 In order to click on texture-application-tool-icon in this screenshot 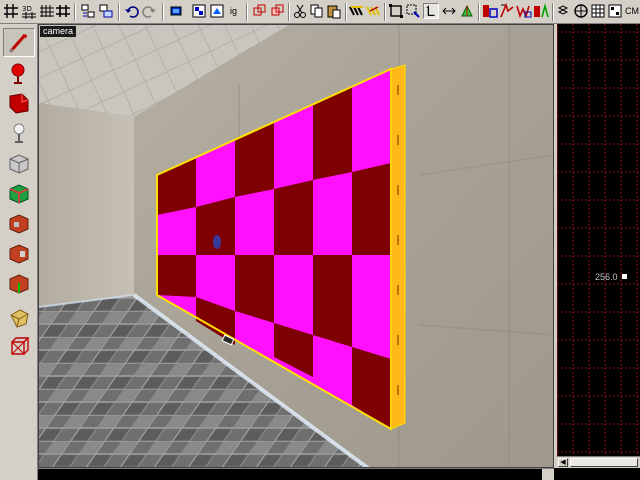, I will do `click(19, 192)`.